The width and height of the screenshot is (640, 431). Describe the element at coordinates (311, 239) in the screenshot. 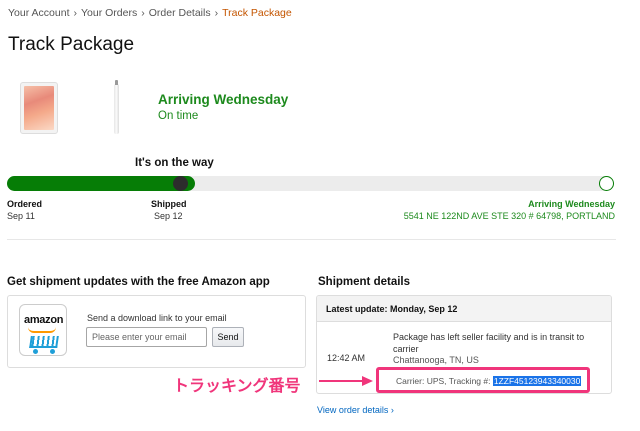

I see `section-divider` at that location.